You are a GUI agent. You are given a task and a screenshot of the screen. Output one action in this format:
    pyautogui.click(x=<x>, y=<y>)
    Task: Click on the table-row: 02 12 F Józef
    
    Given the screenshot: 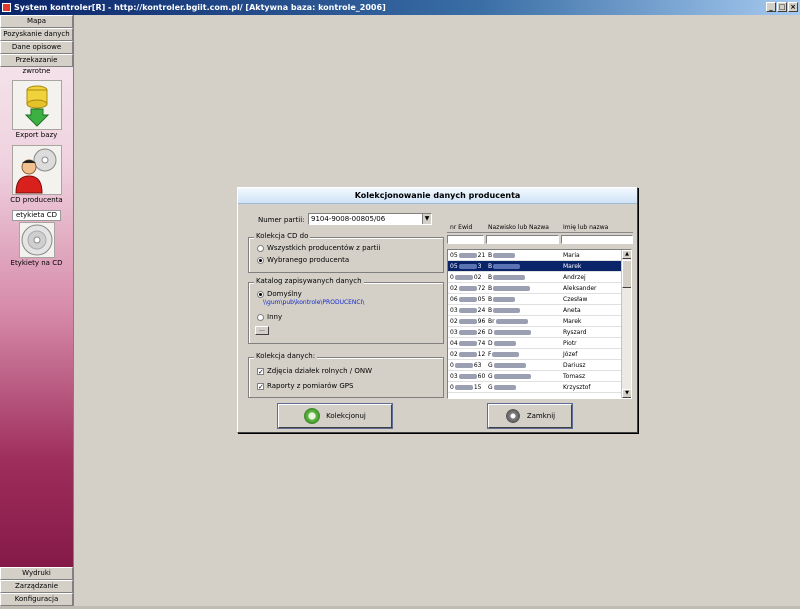 What is the action you would take?
    pyautogui.click(x=535, y=354)
    